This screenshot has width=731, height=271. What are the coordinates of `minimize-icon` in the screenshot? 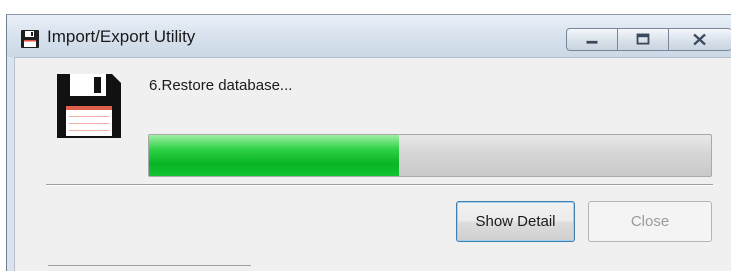 It's located at (592, 42).